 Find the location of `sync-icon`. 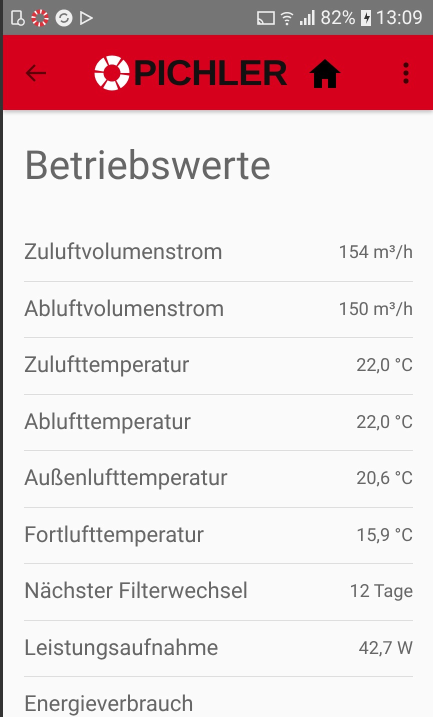

sync-icon is located at coordinates (64, 17).